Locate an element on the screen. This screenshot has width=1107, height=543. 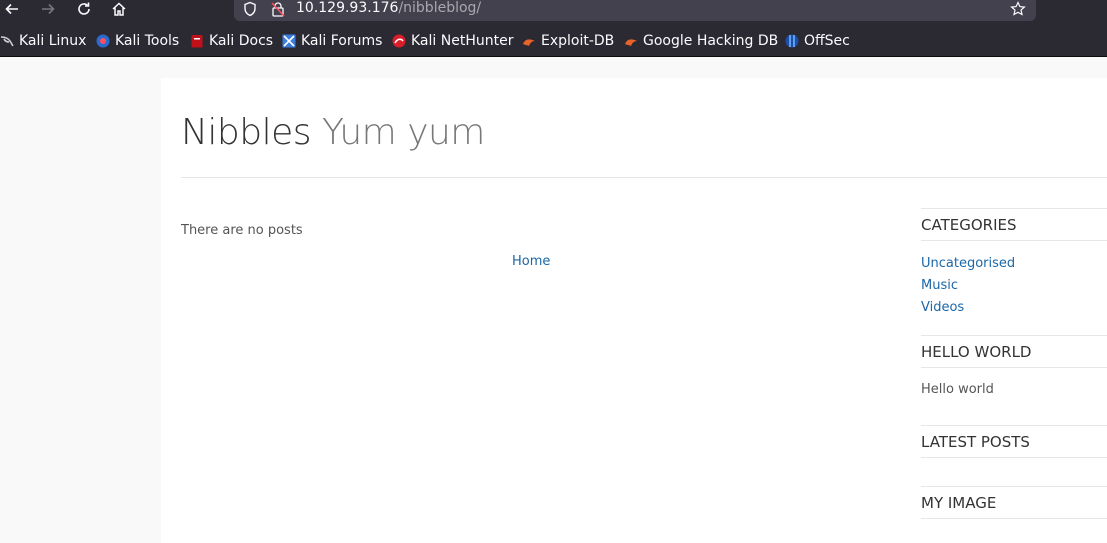
bookmark-kali-linux: Kali Linux is located at coordinates (43, 41).